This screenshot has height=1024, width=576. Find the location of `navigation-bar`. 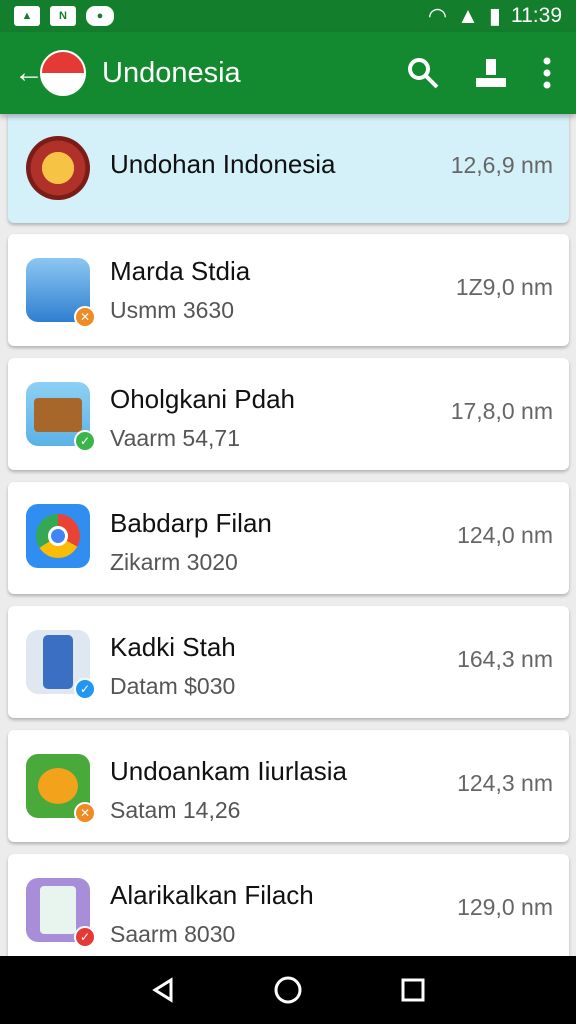

navigation-bar is located at coordinates (288, 990).